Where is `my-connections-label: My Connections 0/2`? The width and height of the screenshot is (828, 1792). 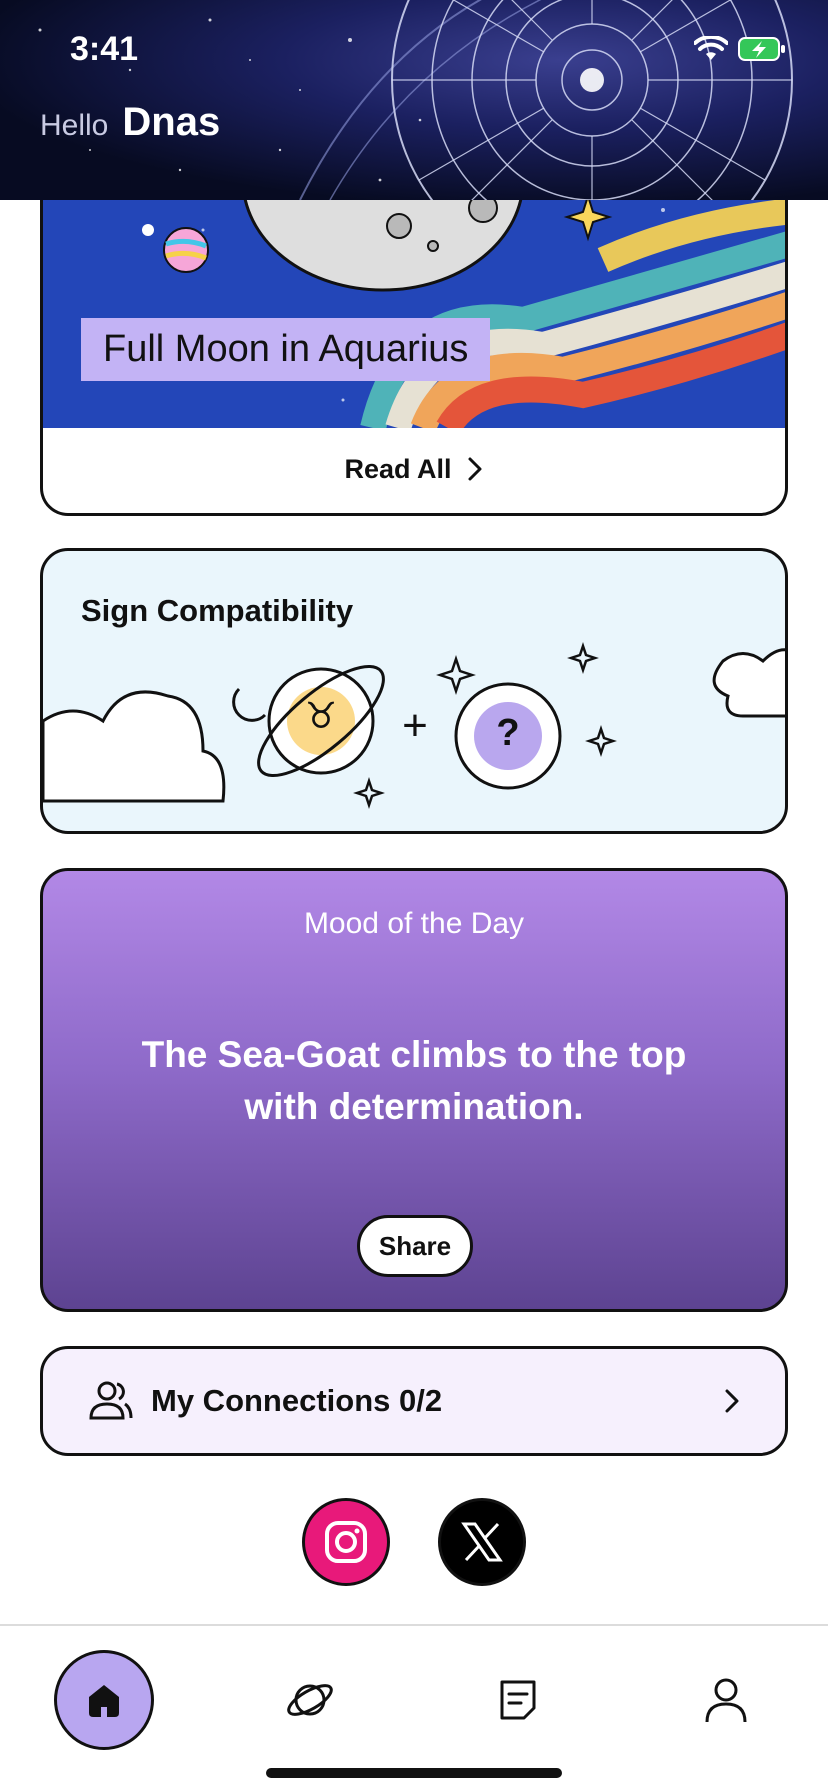
my-connections-label: My Connections 0/2 is located at coordinates (297, 1400).